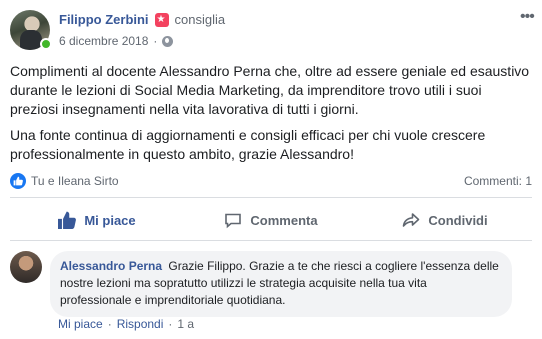  I want to click on share-button: Condividi, so click(445, 220).